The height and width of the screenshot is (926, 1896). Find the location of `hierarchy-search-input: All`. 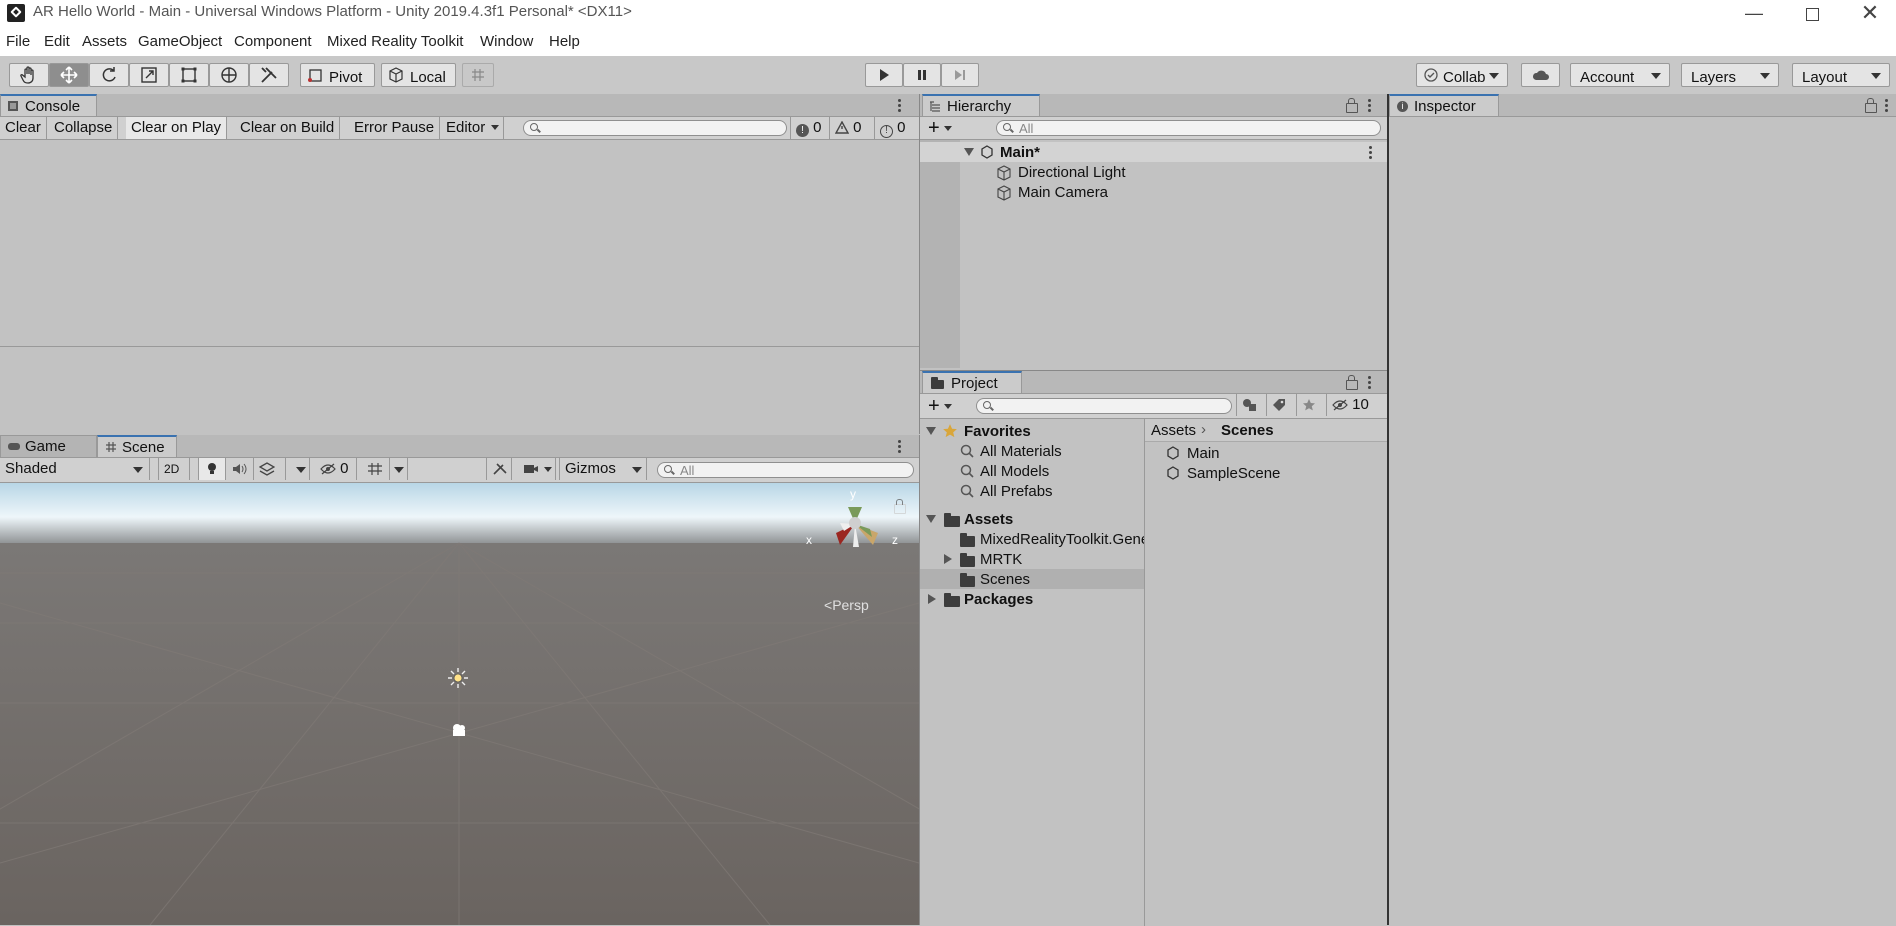

hierarchy-search-input: All is located at coordinates (1188, 128).